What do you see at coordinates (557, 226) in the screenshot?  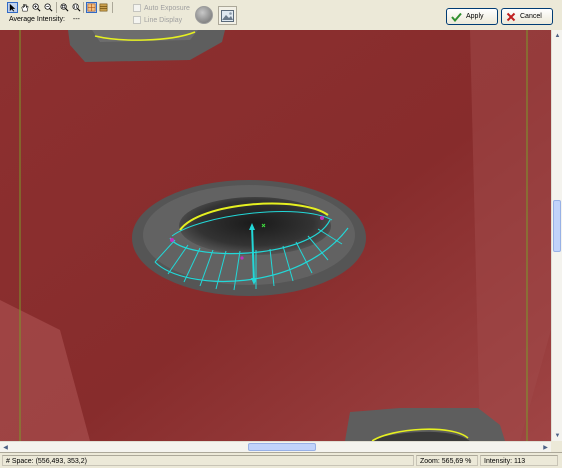 I see `vertical-scroll-thumb` at bounding box center [557, 226].